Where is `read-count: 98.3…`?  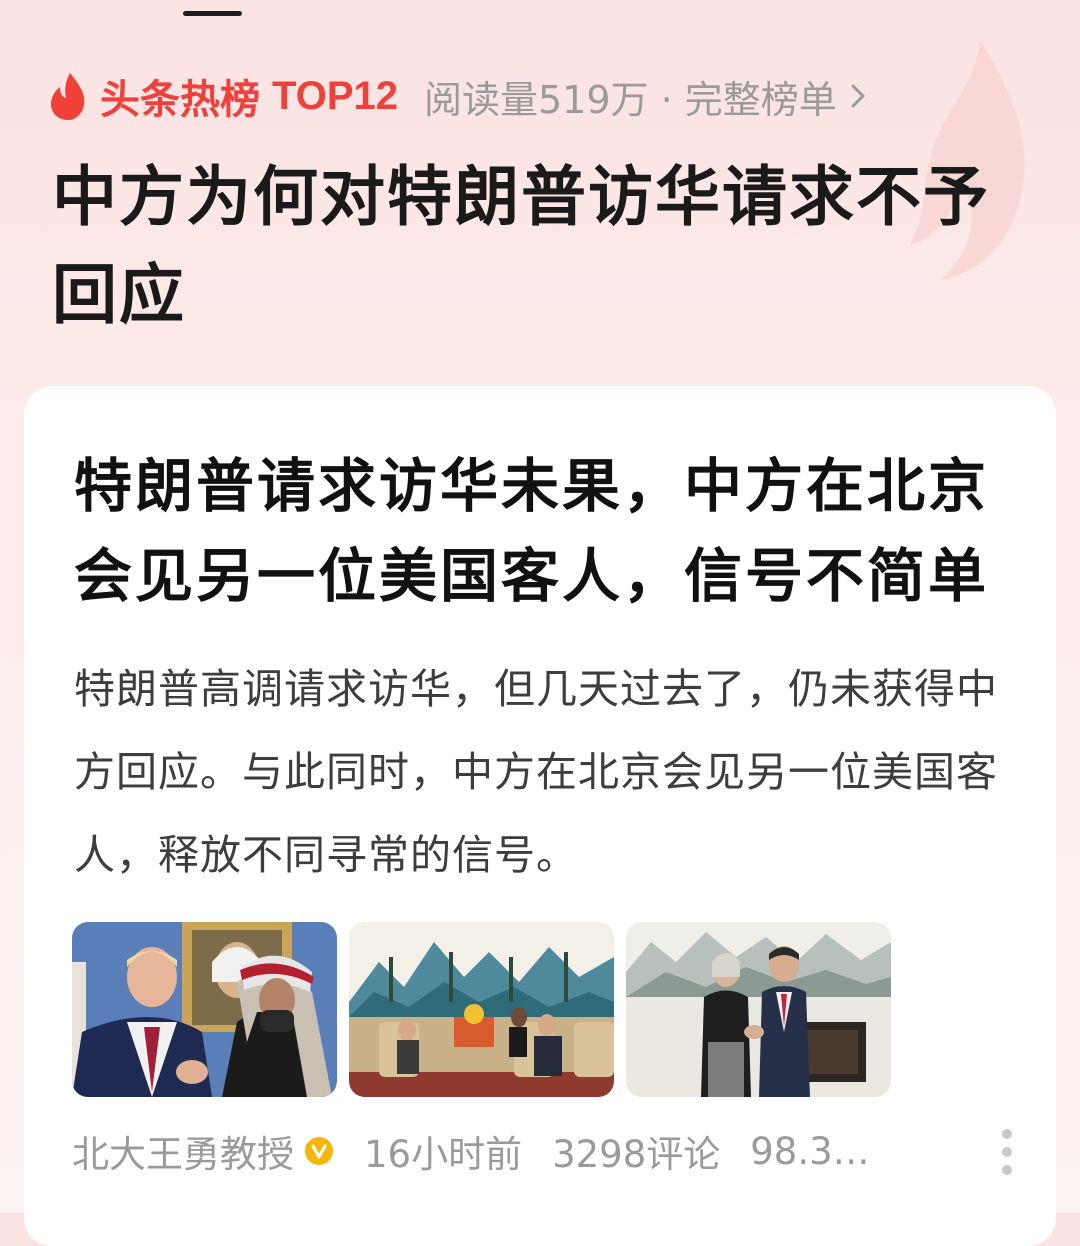
read-count: 98.3… is located at coordinates (810, 1151).